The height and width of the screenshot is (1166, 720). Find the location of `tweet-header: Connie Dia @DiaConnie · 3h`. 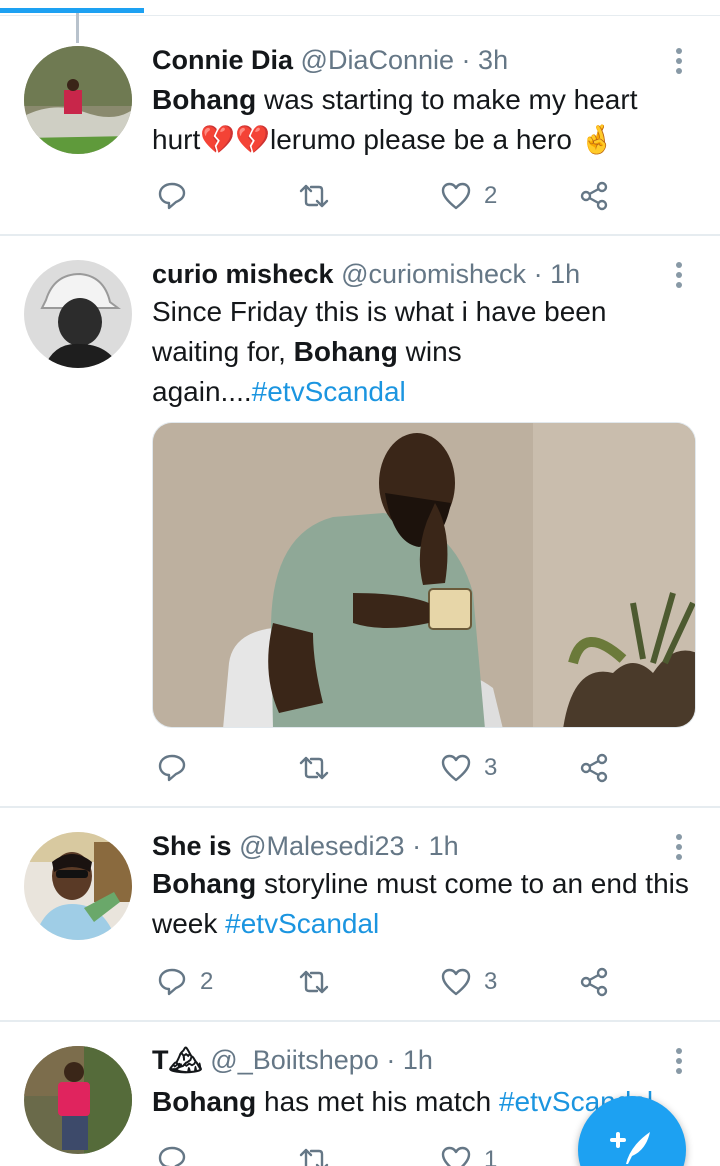

tweet-header: Connie Dia @DiaConnie · 3h is located at coordinates (406, 60).